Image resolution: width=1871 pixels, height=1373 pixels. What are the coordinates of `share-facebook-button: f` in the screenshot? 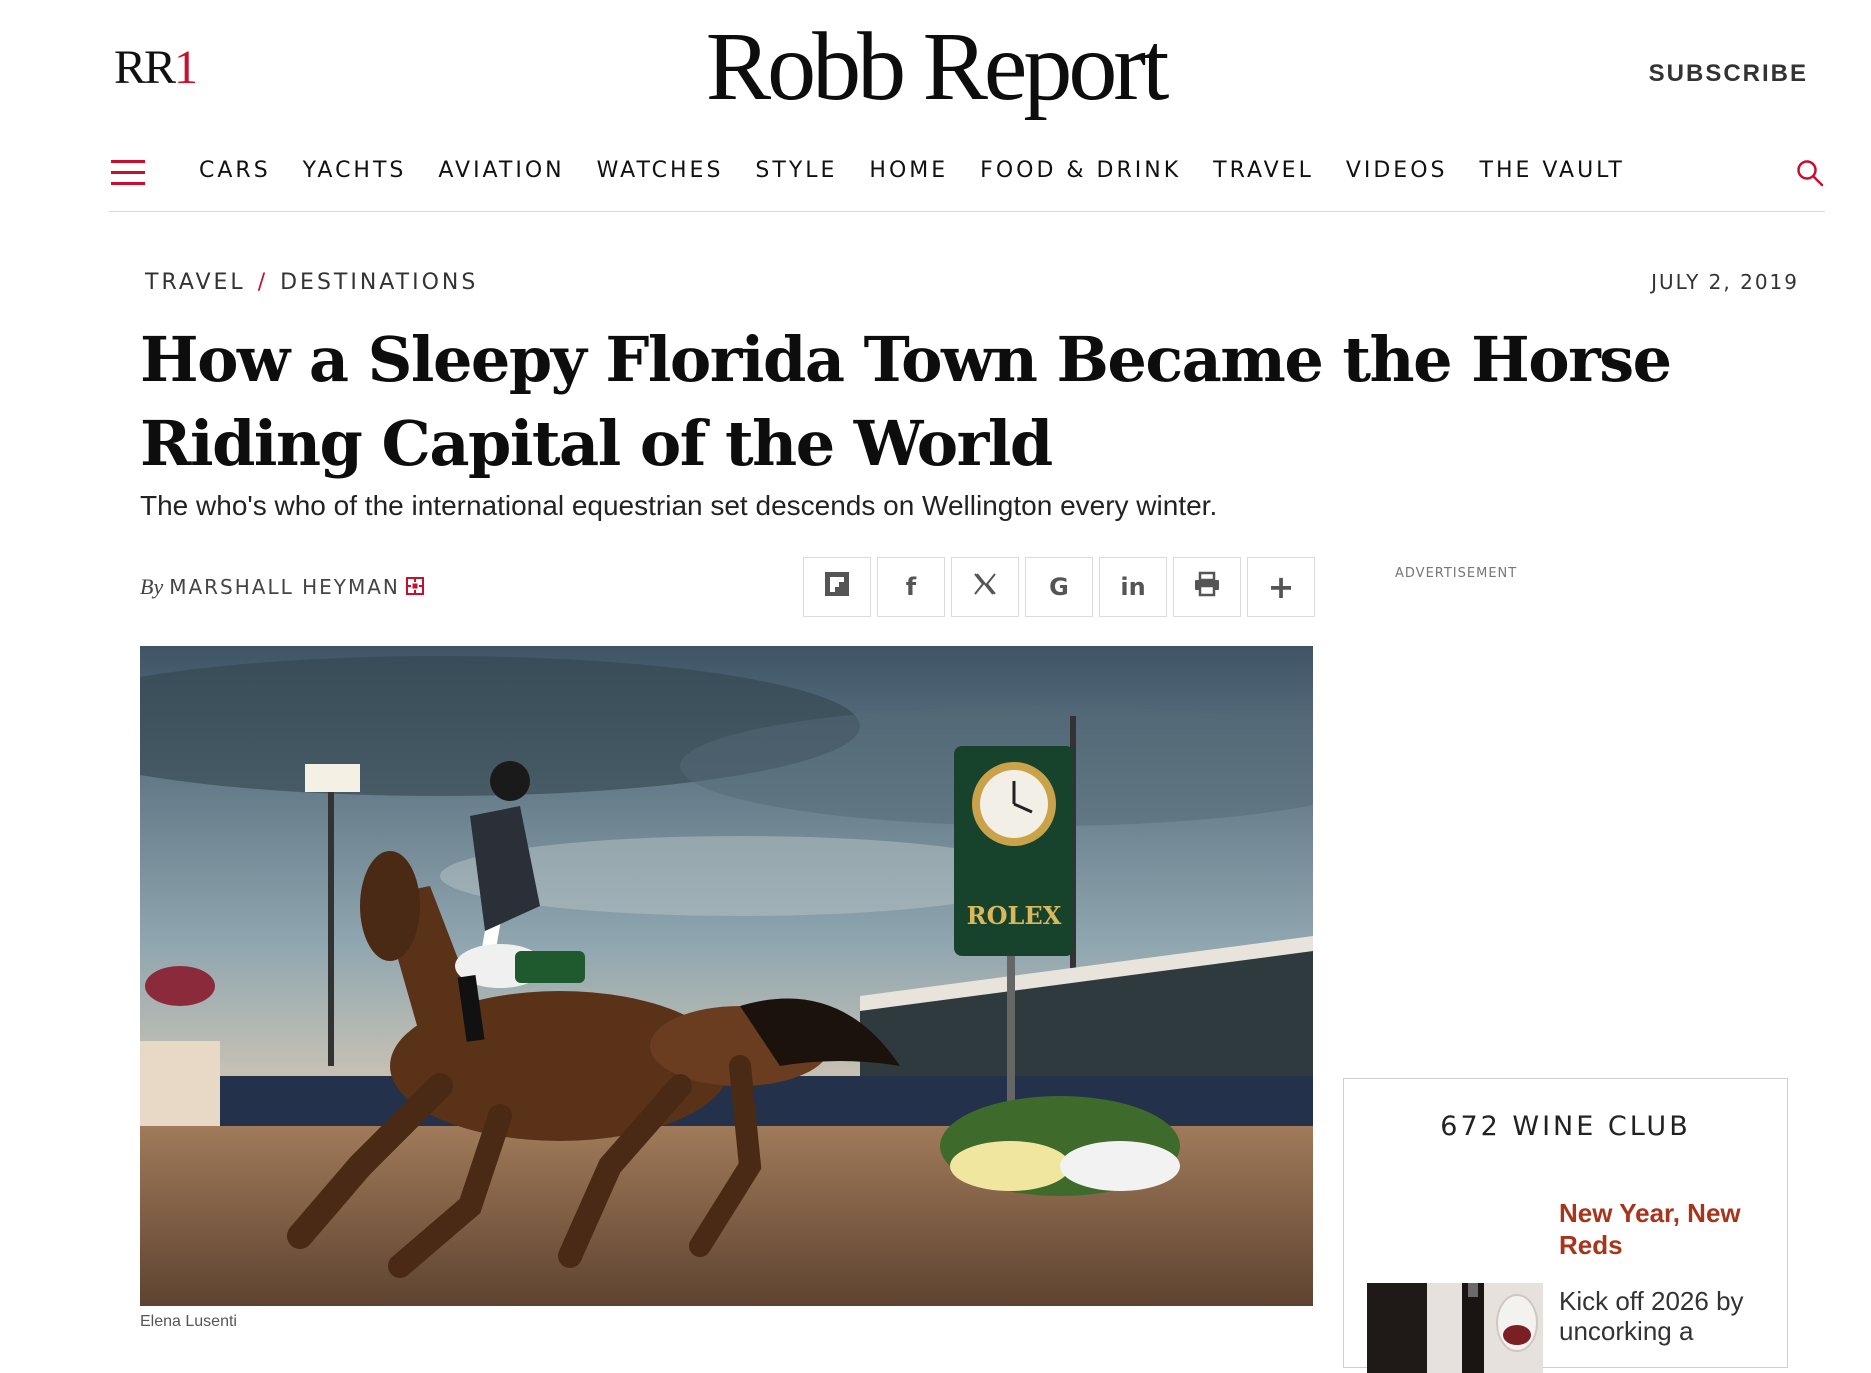 It's located at (911, 587).